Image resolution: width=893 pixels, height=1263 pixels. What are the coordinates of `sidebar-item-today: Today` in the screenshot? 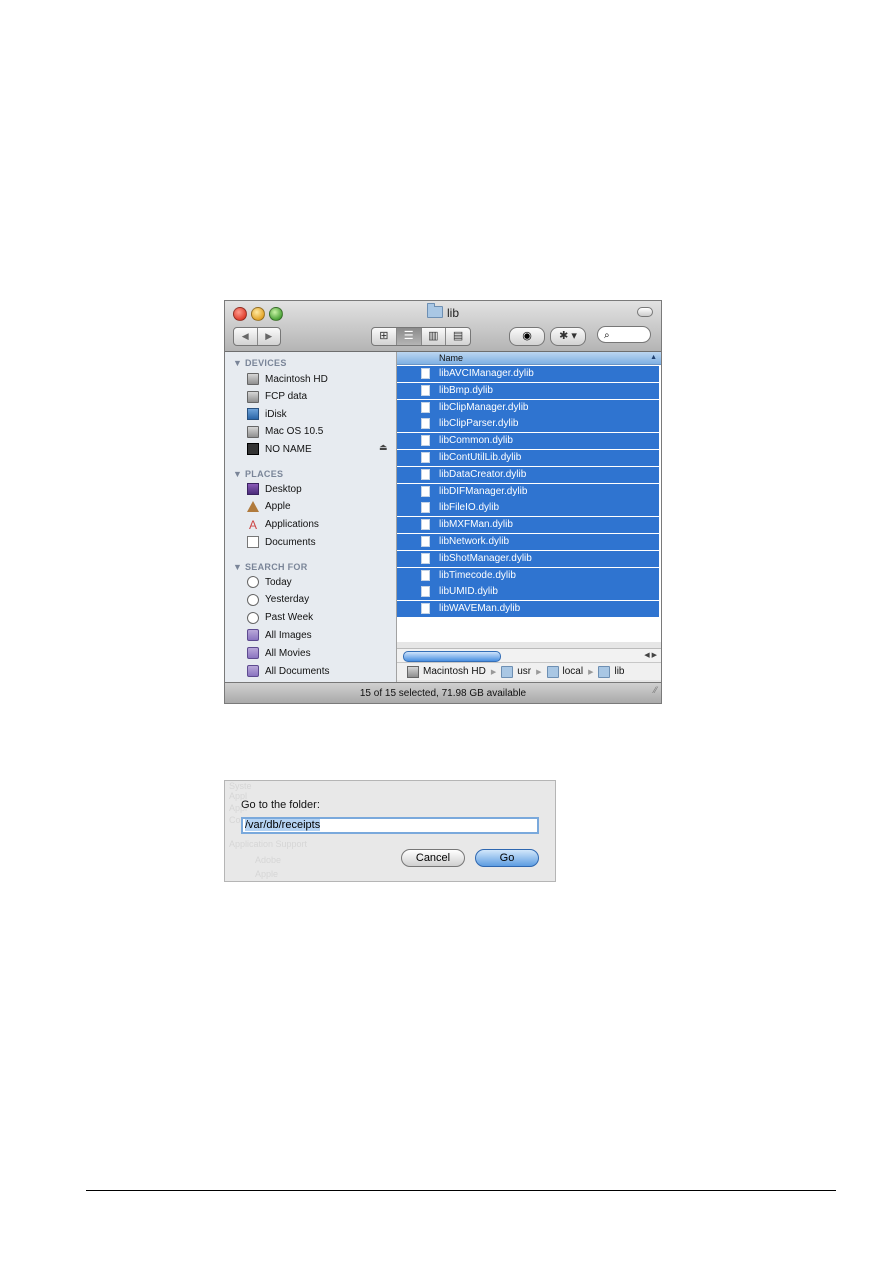 It's located at (269, 582).